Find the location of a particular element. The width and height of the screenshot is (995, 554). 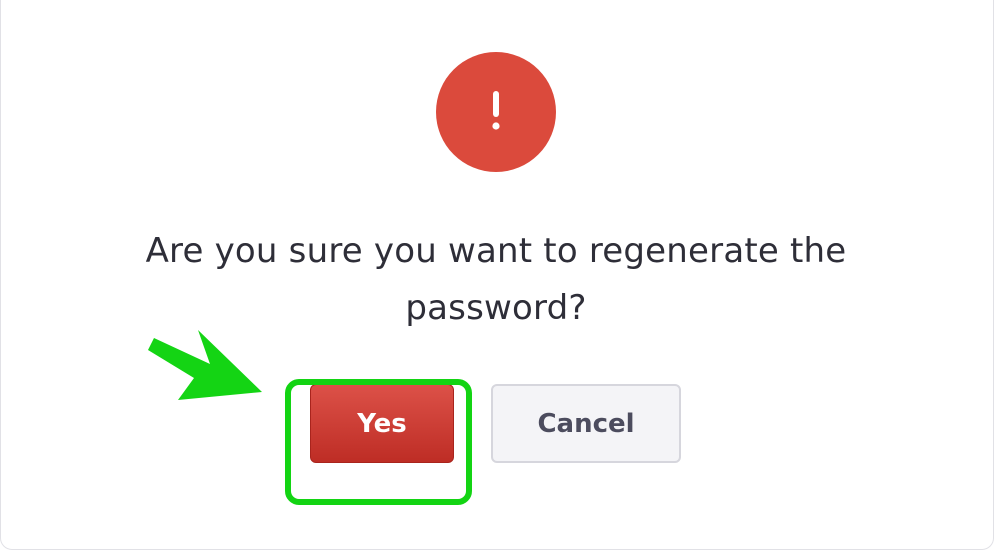

green-arrow-icon is located at coordinates (205, 365).